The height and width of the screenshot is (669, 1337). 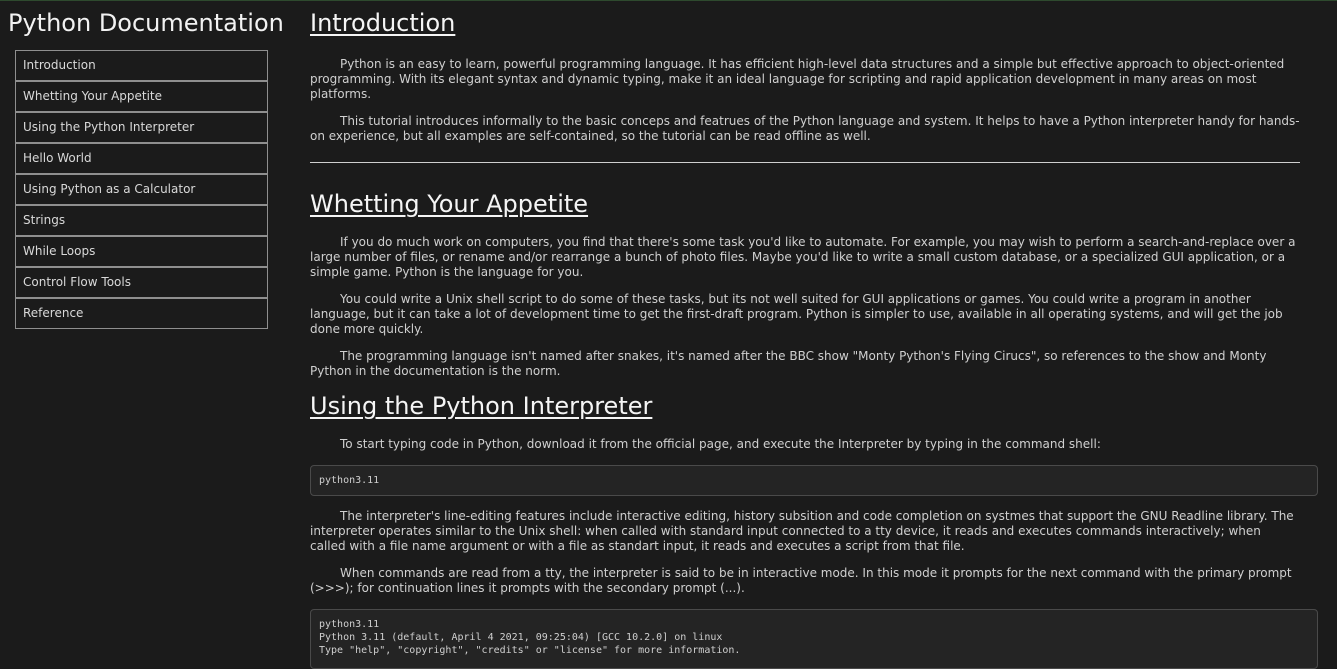 What do you see at coordinates (141, 158) in the screenshot?
I see `sidebar-item-hello-world: Hello World` at bounding box center [141, 158].